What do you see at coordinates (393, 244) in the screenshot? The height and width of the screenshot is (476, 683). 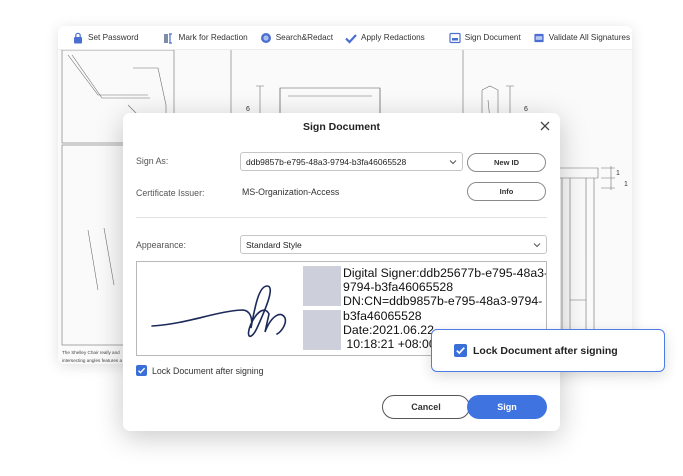 I see `appearance-select: Standard Style` at bounding box center [393, 244].